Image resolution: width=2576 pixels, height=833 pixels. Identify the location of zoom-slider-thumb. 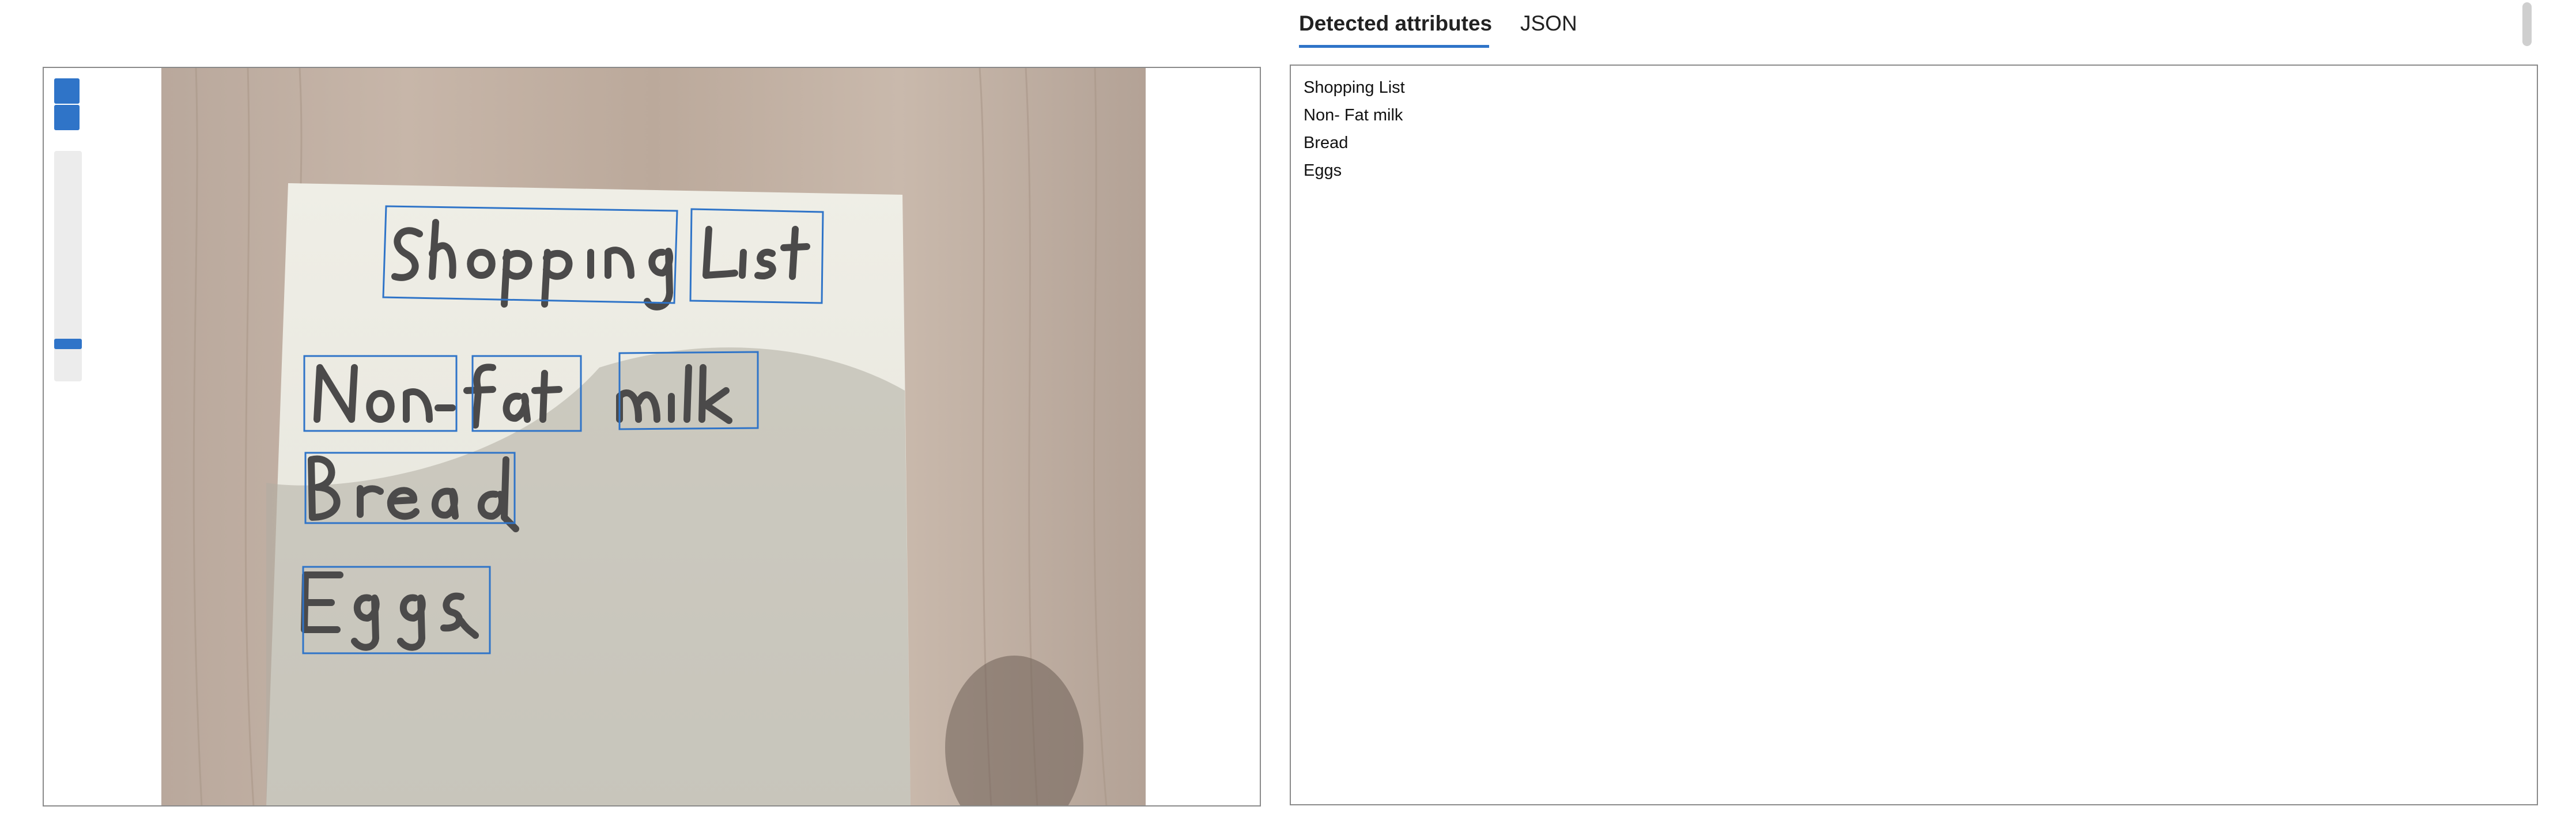
(68, 344).